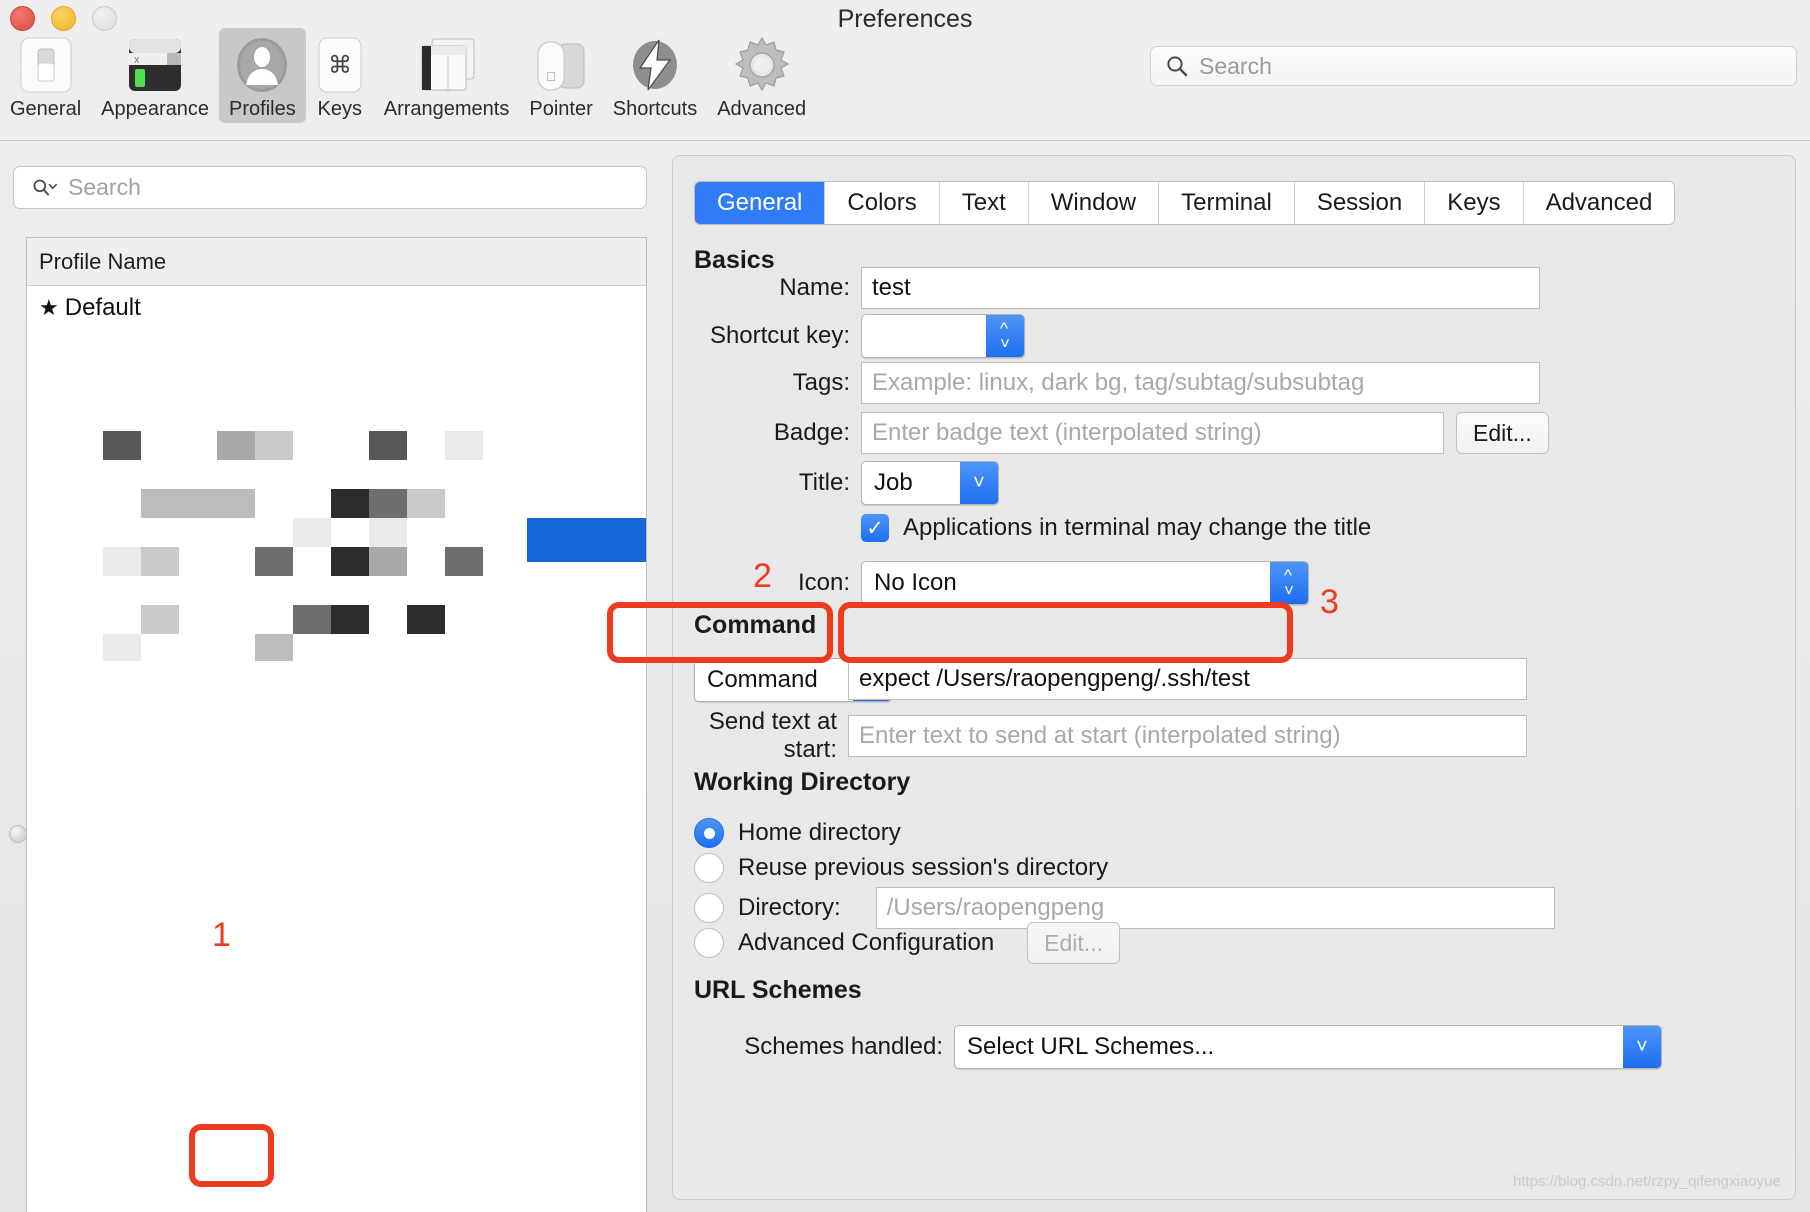 The width and height of the screenshot is (1810, 1212). I want to click on tab-text: Text, so click(984, 203).